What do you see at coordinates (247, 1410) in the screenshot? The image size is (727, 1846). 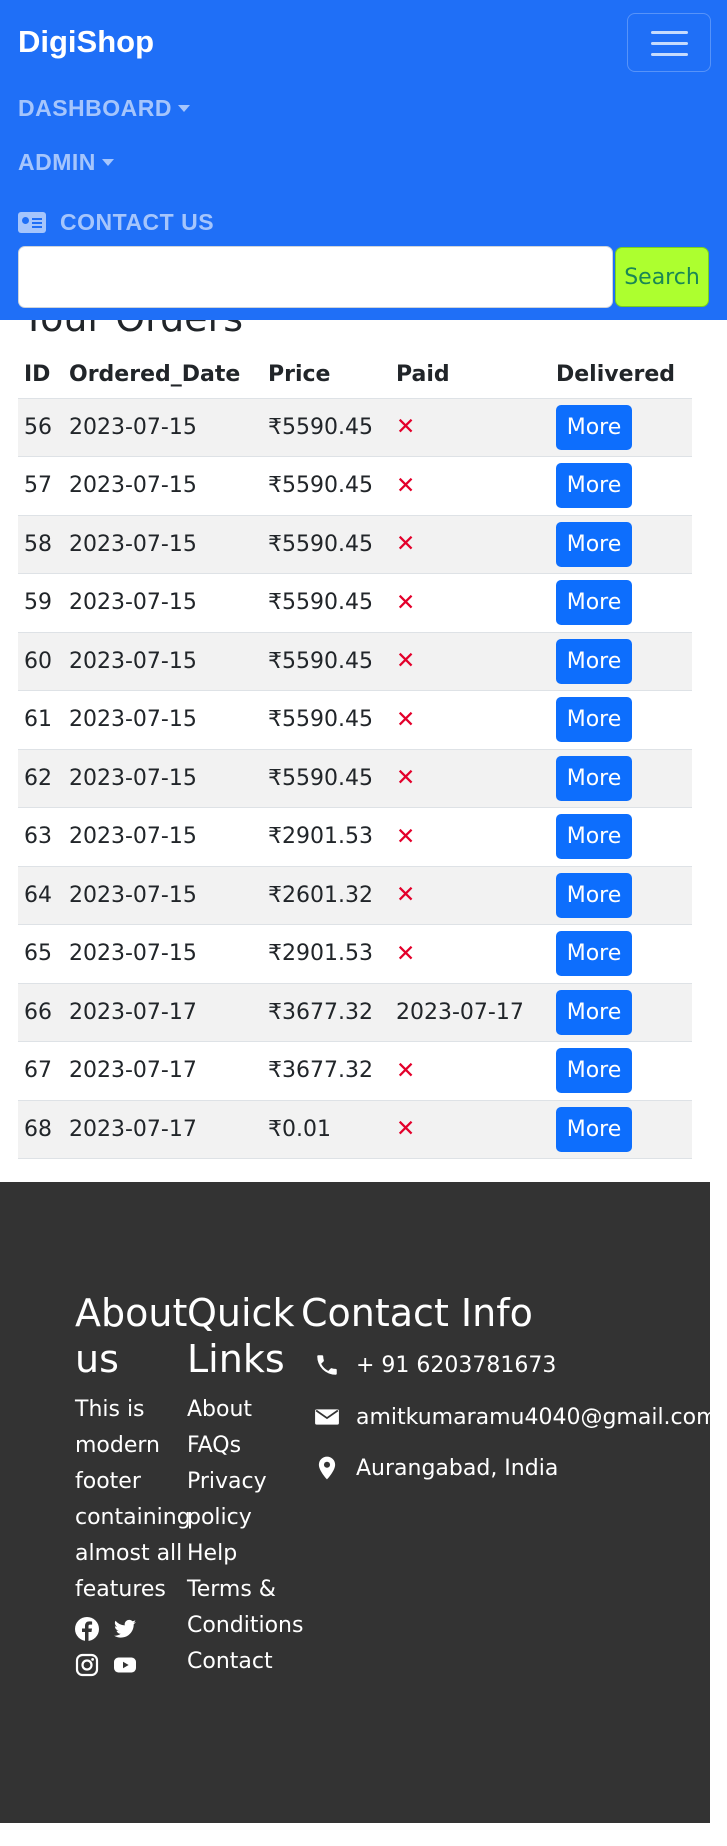 I see `footer-link-about: About` at bounding box center [247, 1410].